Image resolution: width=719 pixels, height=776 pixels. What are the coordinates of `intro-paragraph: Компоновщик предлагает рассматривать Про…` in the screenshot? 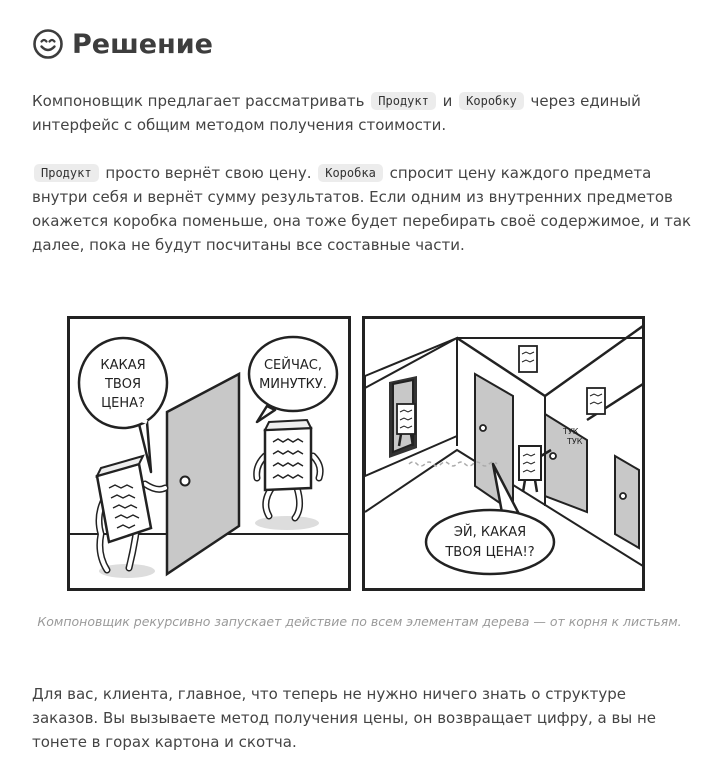 It's located at (362, 113).